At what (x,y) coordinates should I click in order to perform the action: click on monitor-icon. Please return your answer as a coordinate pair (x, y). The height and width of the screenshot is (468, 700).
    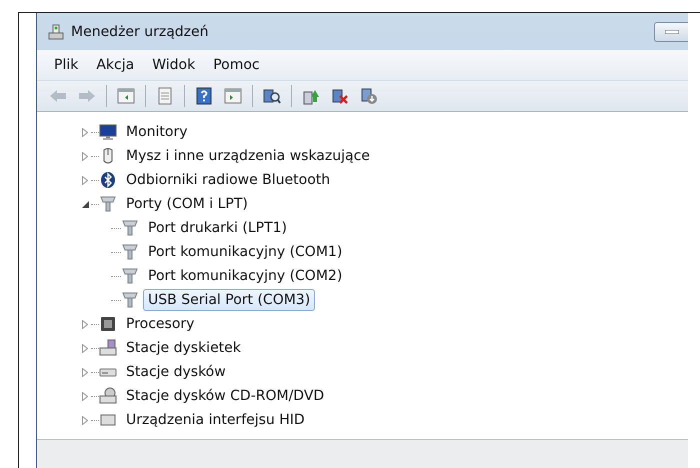
    Looking at the image, I should click on (108, 132).